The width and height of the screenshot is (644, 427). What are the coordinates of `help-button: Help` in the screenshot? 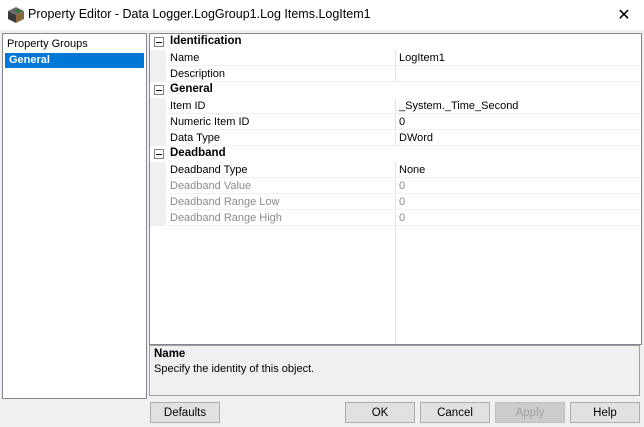 It's located at (605, 412).